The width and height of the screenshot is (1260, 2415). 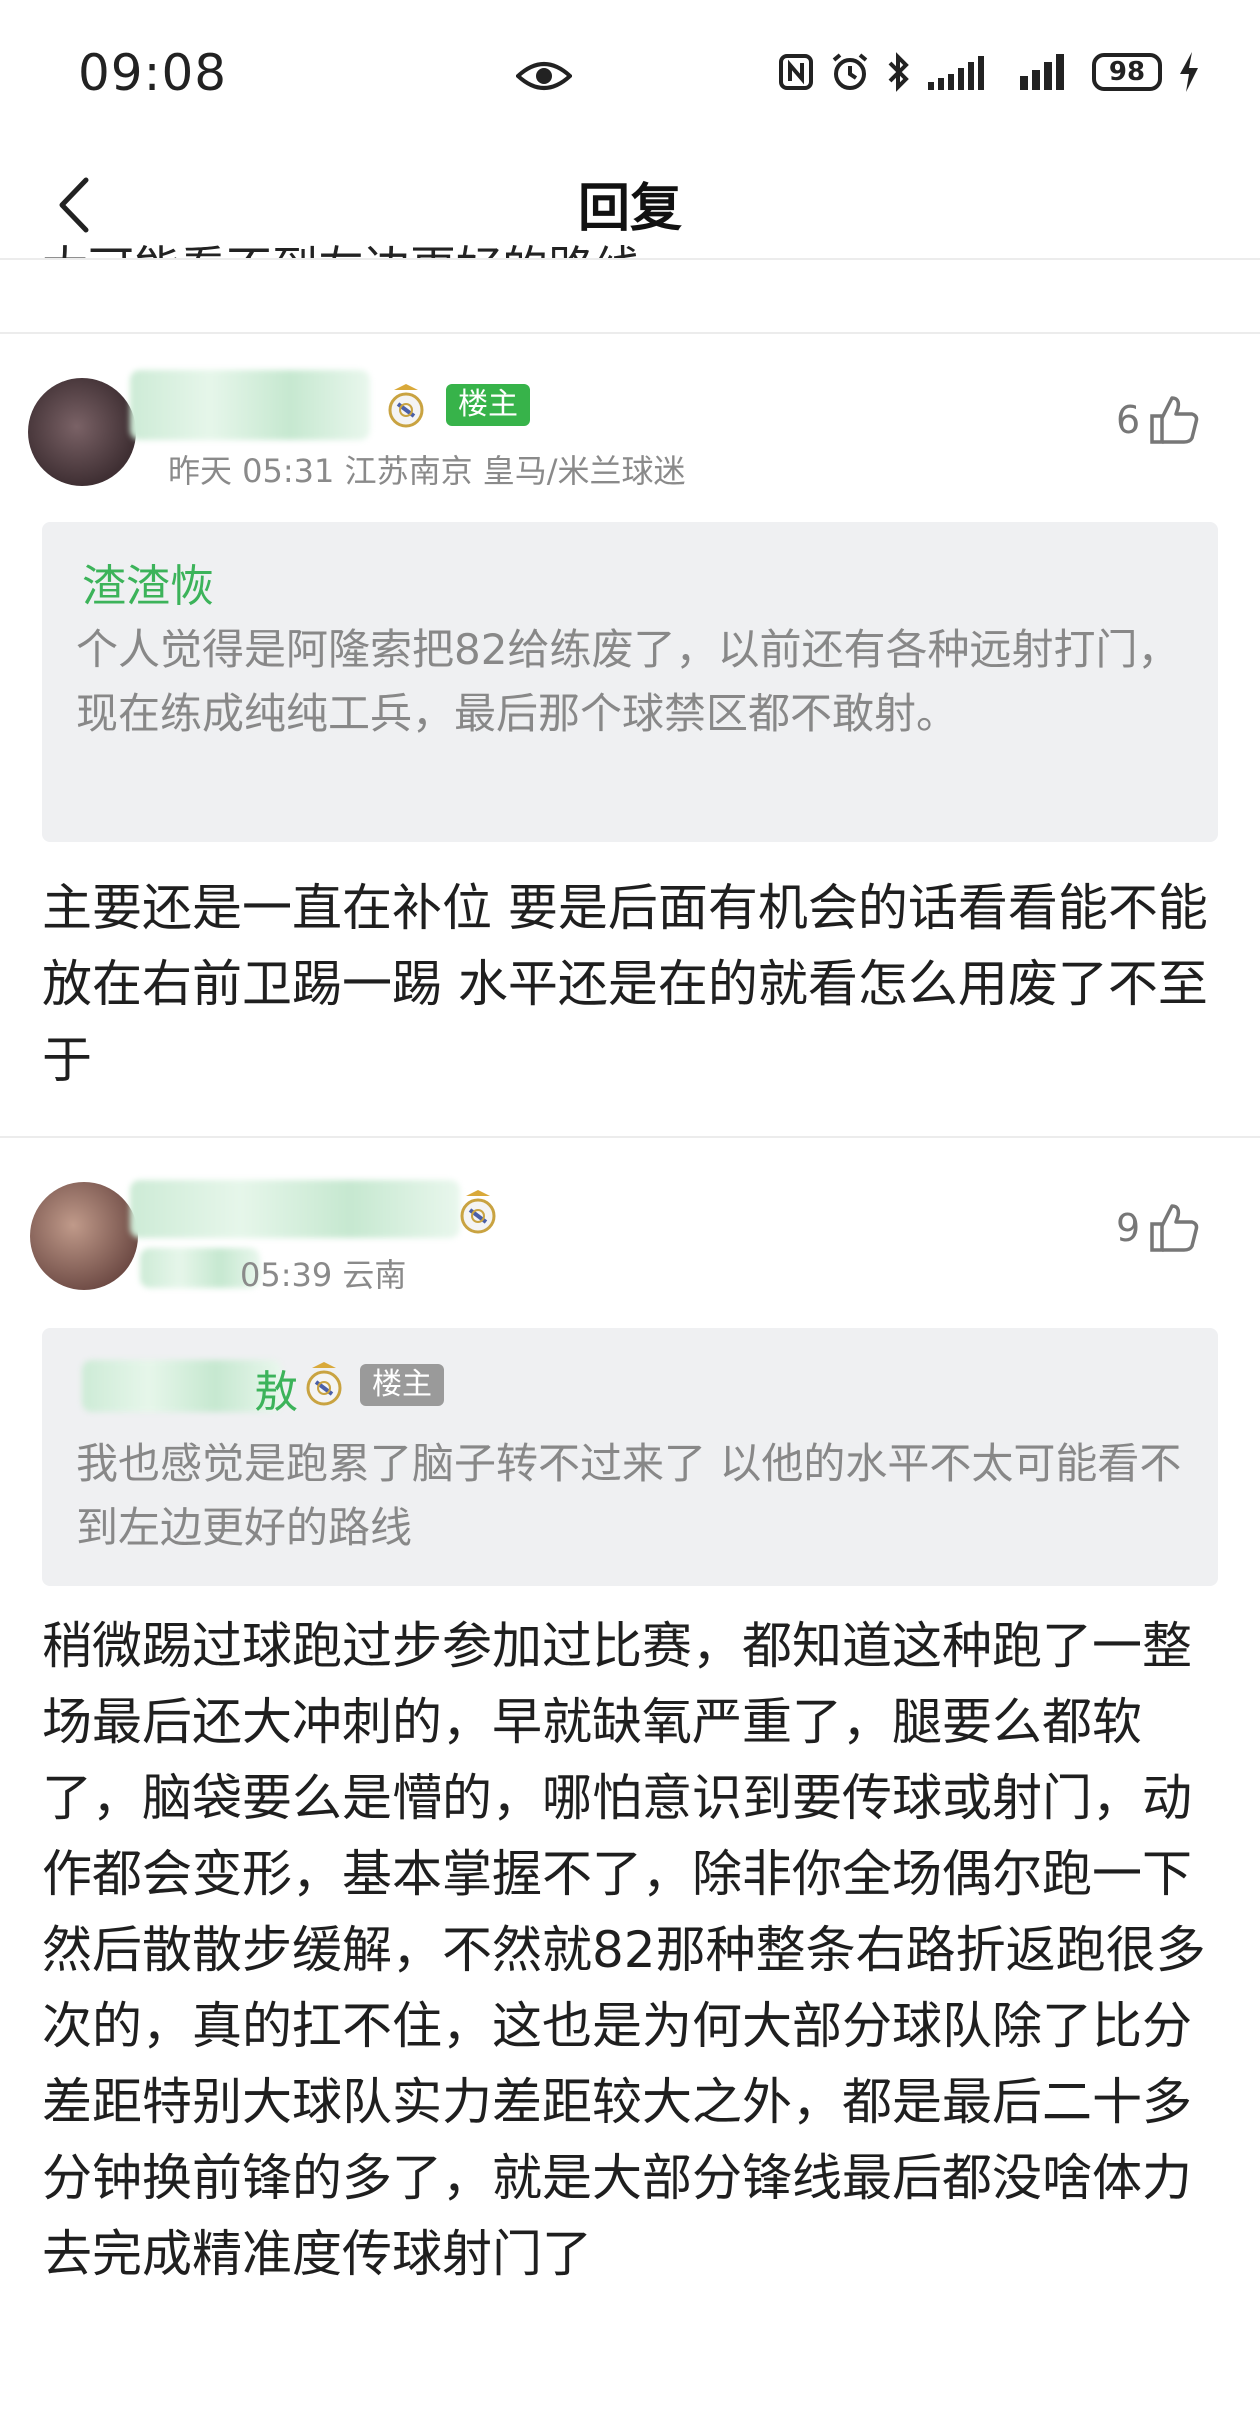 I want to click on status-bar: 09:08 98, so click(x=630, y=75).